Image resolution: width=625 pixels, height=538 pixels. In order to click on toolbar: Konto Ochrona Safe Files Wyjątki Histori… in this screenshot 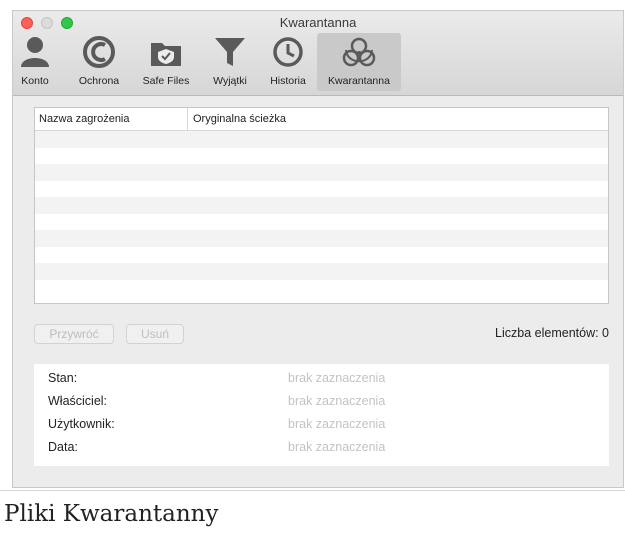, I will do `click(318, 62)`.